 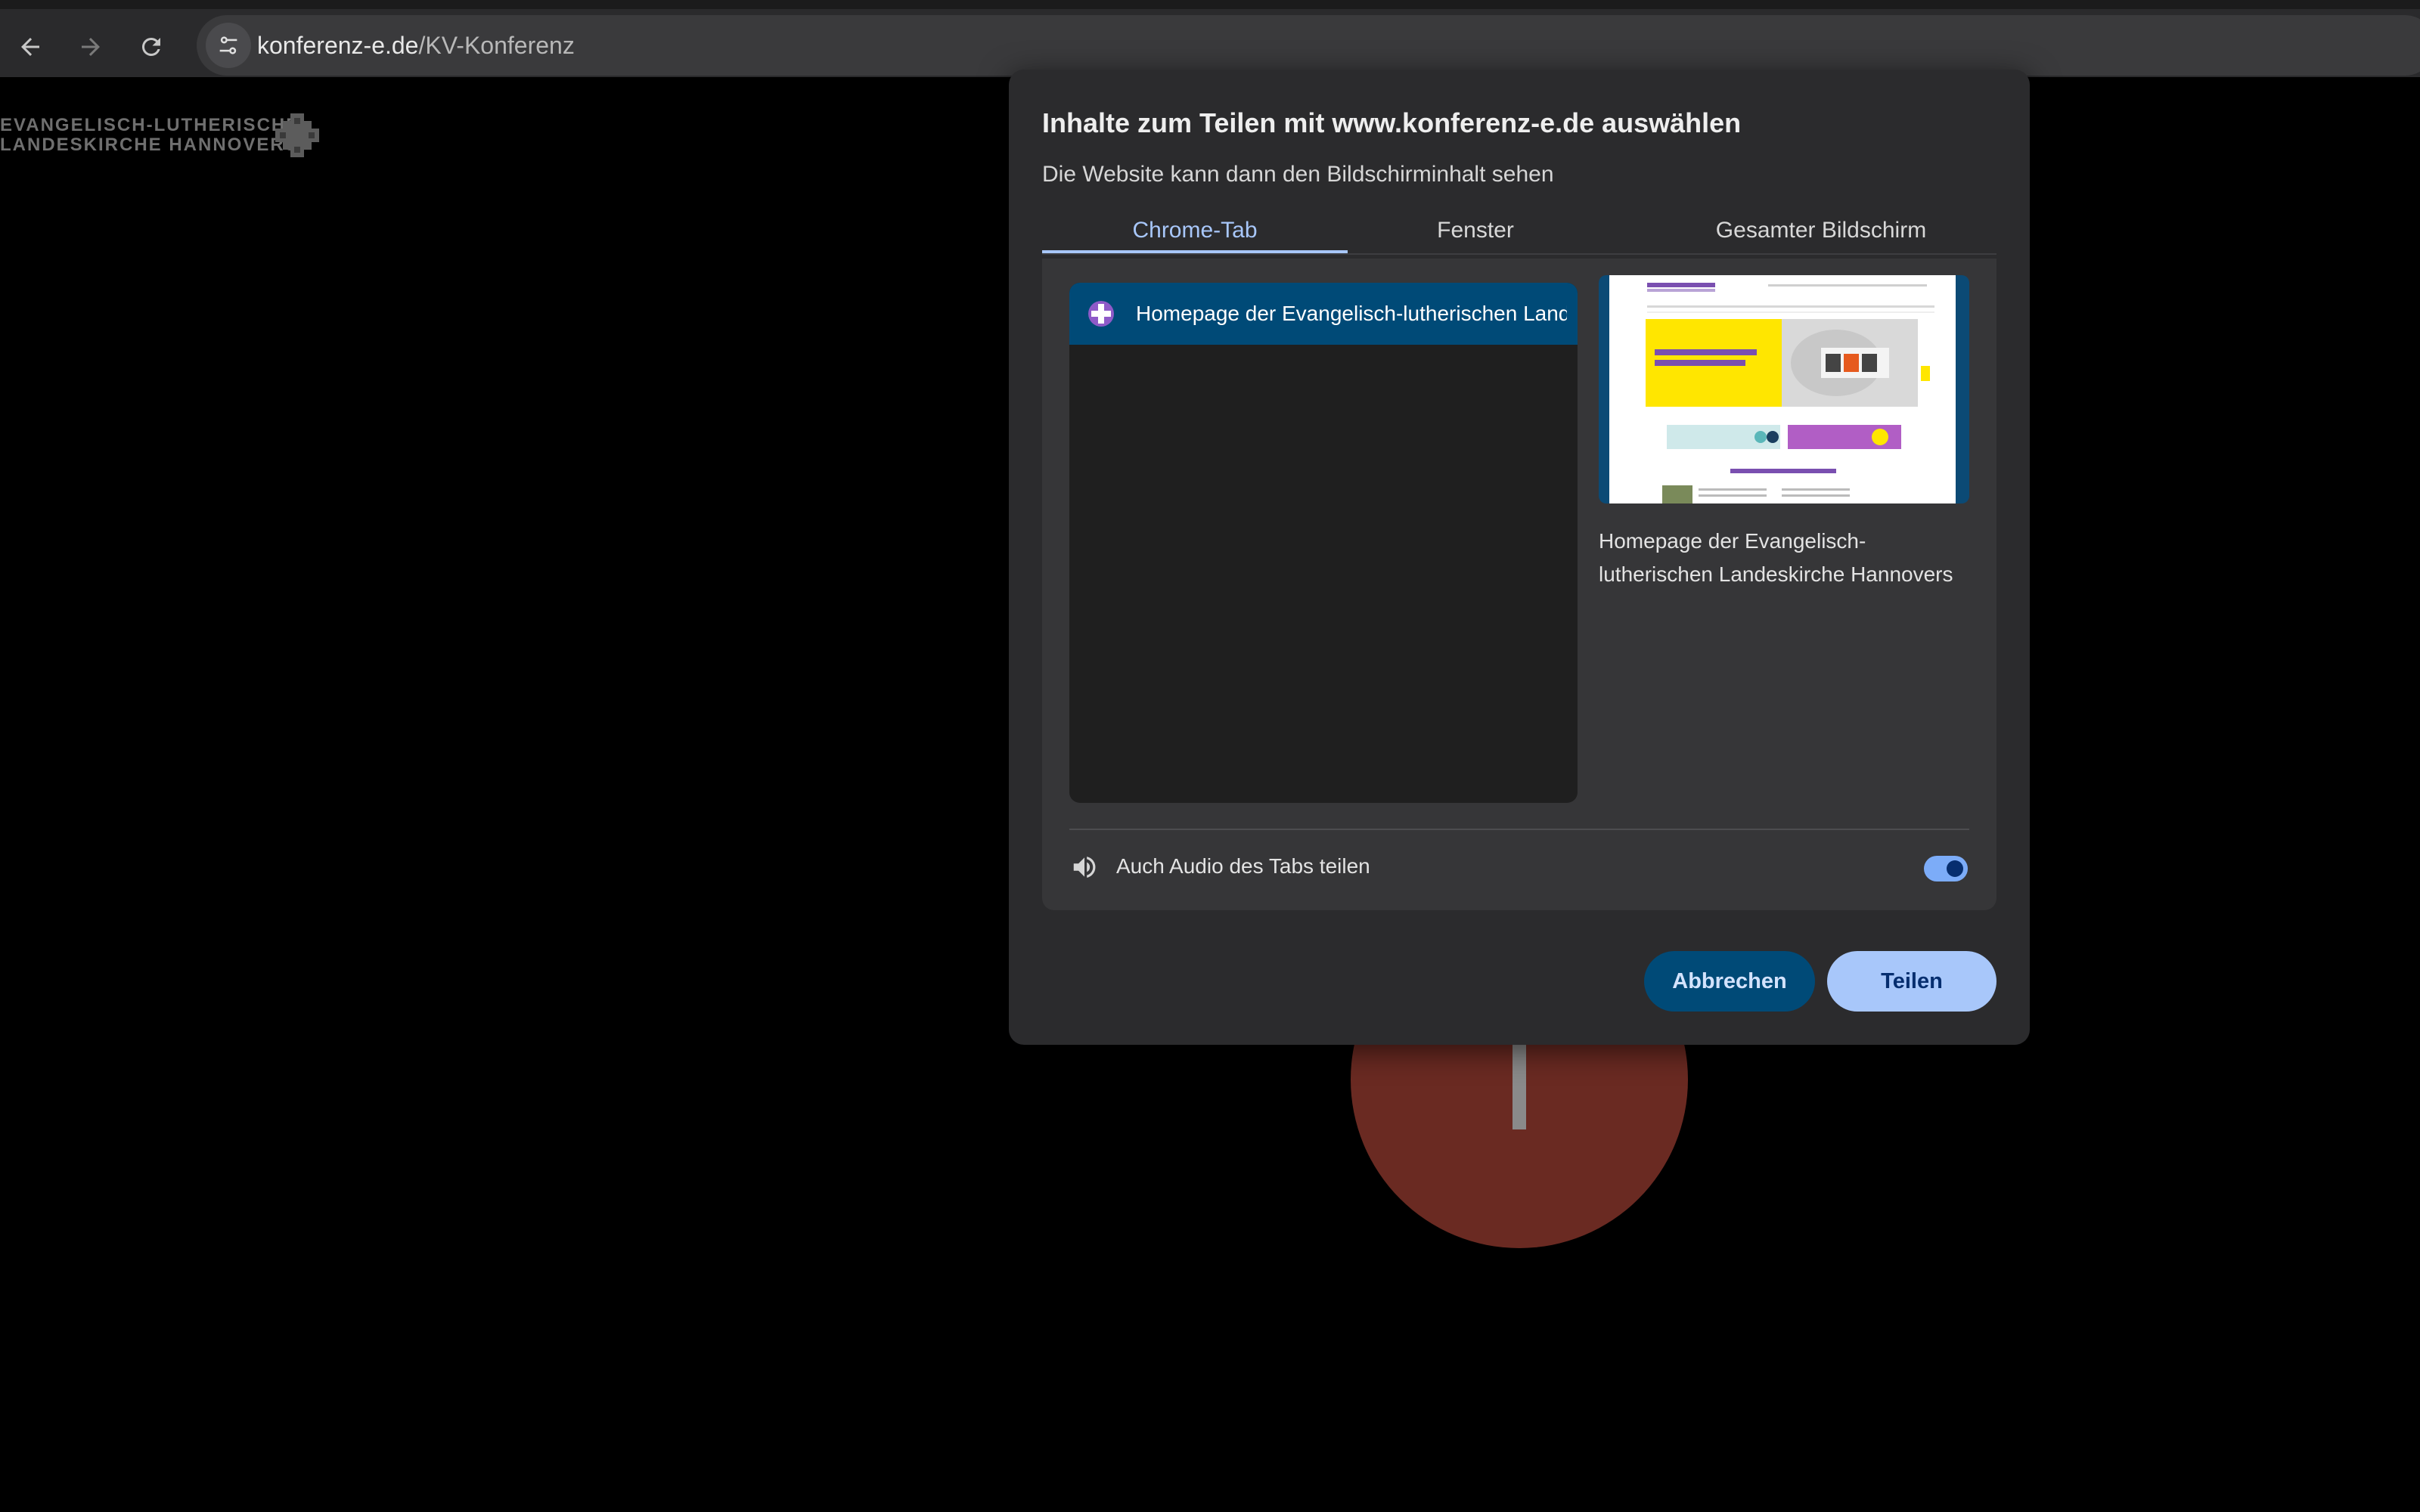 What do you see at coordinates (1519, 1087) in the screenshot?
I see `audio-level-bar` at bounding box center [1519, 1087].